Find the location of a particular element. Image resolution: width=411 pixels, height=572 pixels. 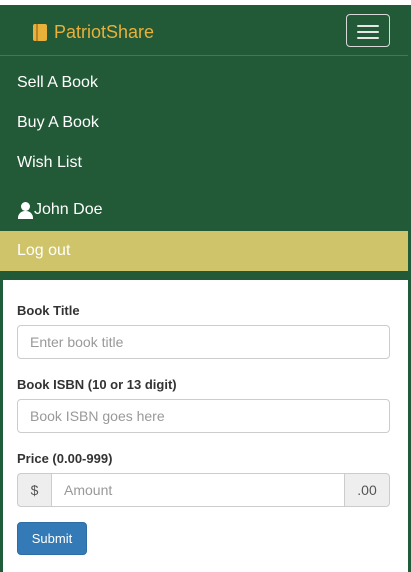

brand-link: PatriotShare is located at coordinates (93, 32).